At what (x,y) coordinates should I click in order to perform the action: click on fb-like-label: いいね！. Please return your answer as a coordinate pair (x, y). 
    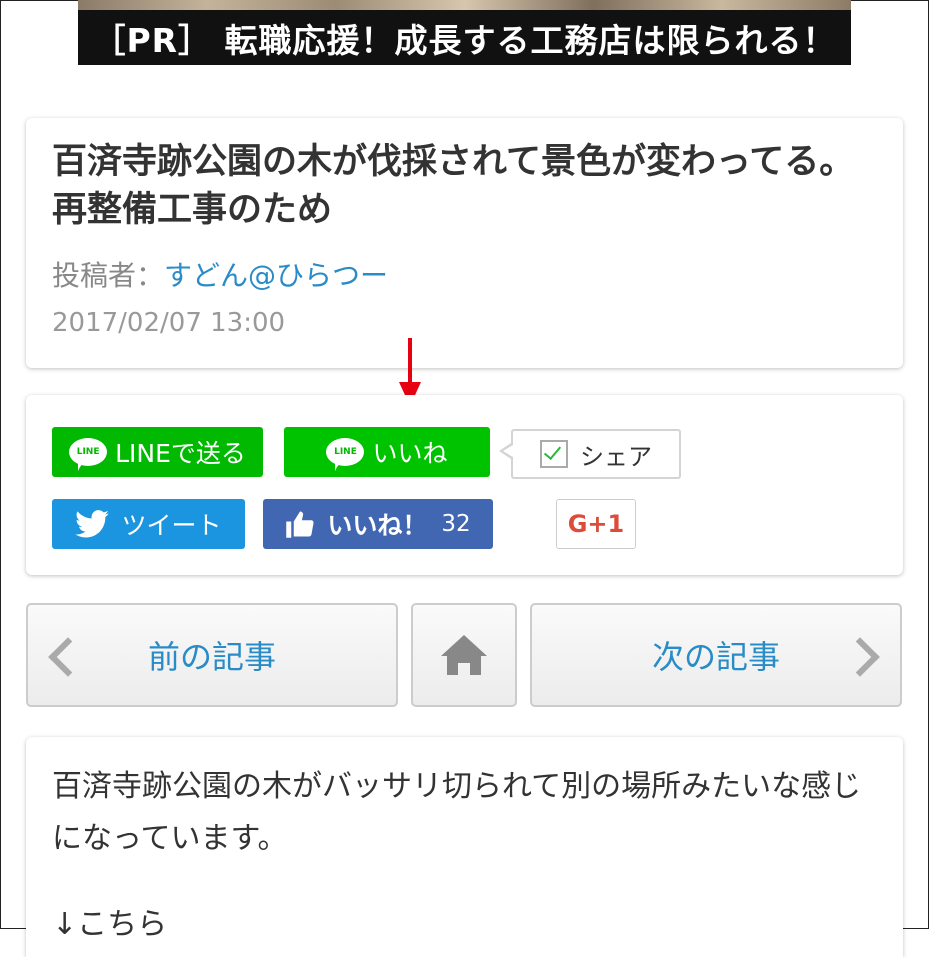
    Looking at the image, I should click on (377, 525).